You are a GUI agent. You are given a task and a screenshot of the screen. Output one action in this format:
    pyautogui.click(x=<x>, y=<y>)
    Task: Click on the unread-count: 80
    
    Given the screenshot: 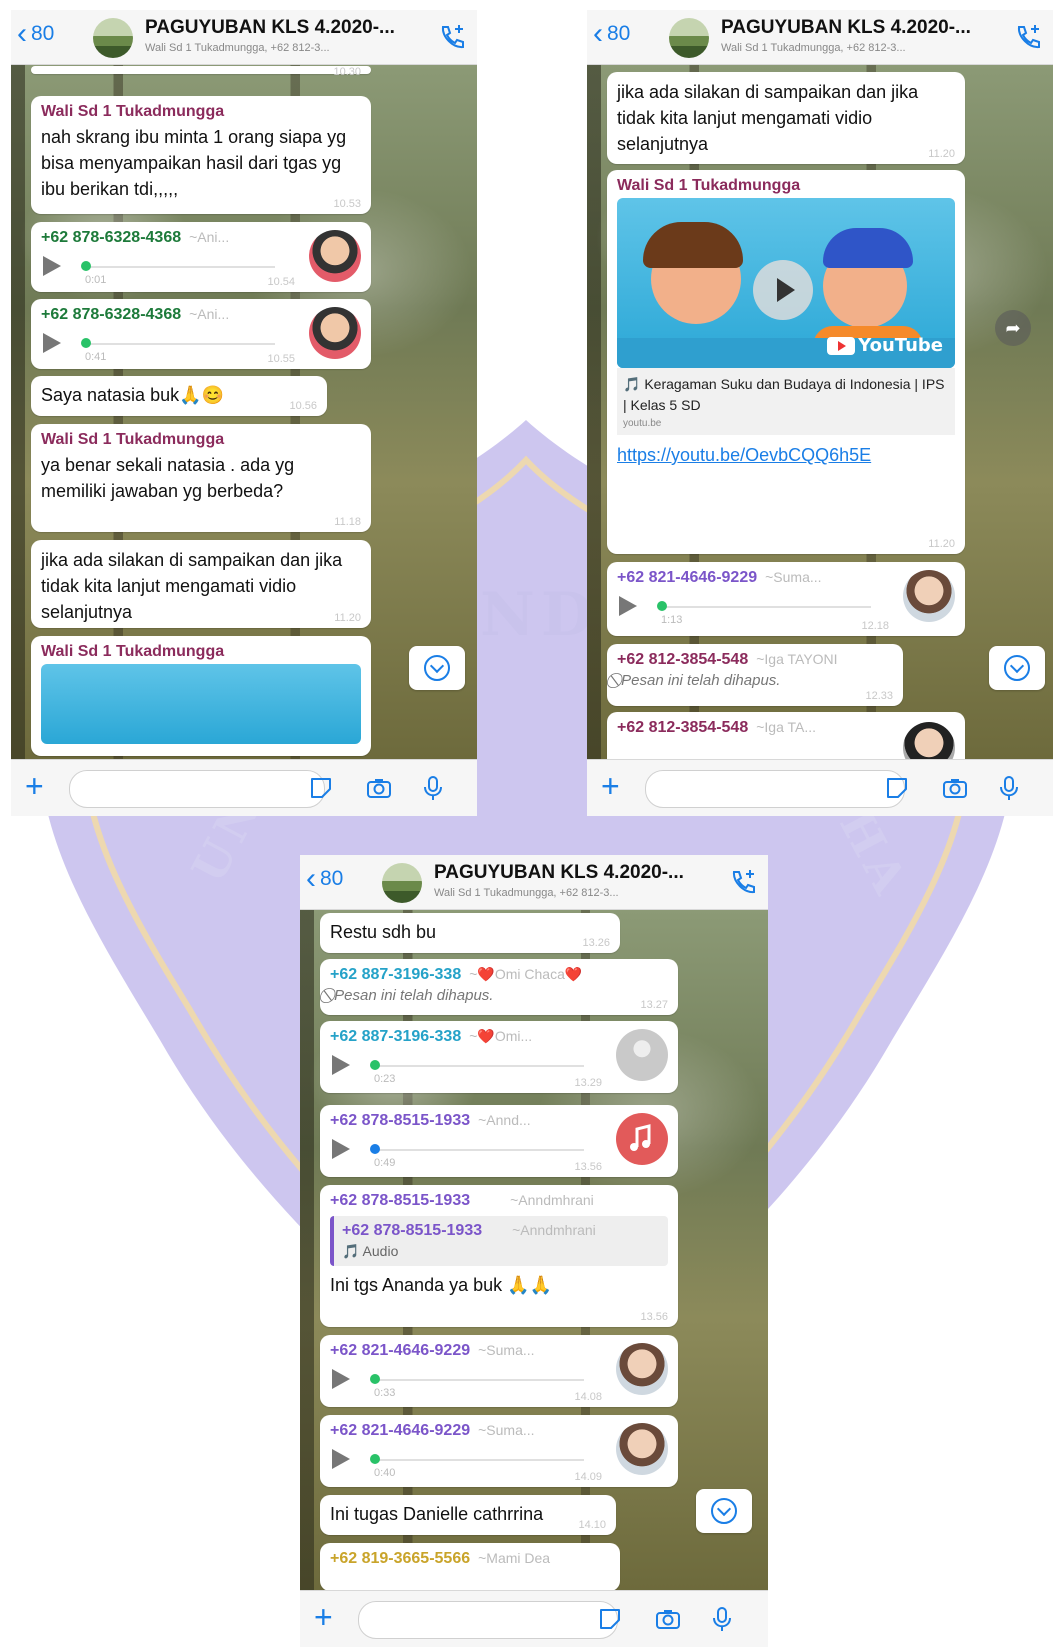 What is the action you would take?
    pyautogui.click(x=332, y=878)
    